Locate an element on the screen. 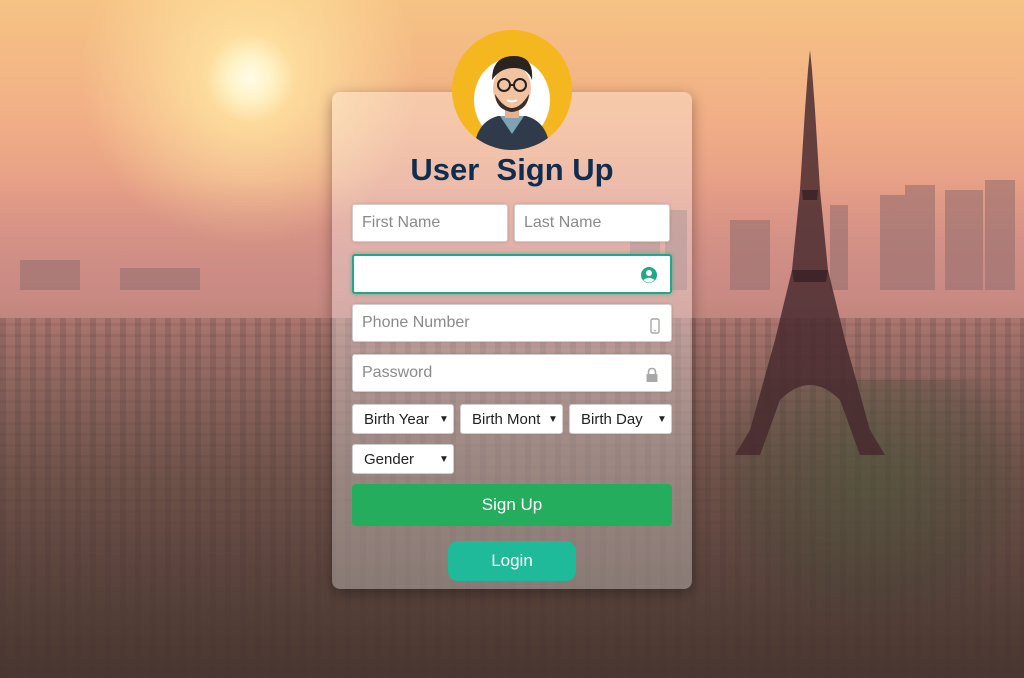 The width and height of the screenshot is (1024, 678). eiffel-tower-illustration is located at coordinates (810, 252).